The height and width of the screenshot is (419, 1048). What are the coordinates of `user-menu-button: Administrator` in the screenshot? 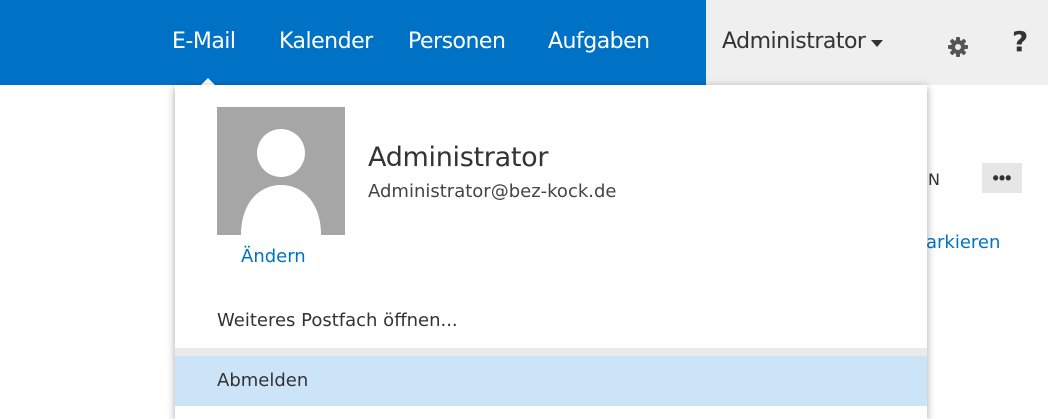 It's located at (803, 41).